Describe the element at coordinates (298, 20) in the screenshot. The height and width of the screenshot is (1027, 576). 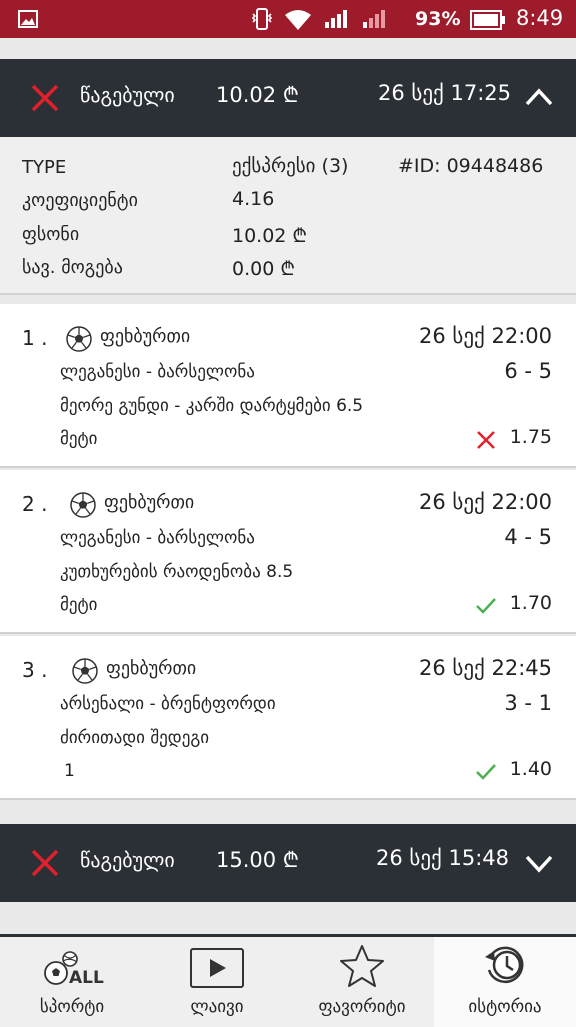
I see `wifi-icon` at that location.